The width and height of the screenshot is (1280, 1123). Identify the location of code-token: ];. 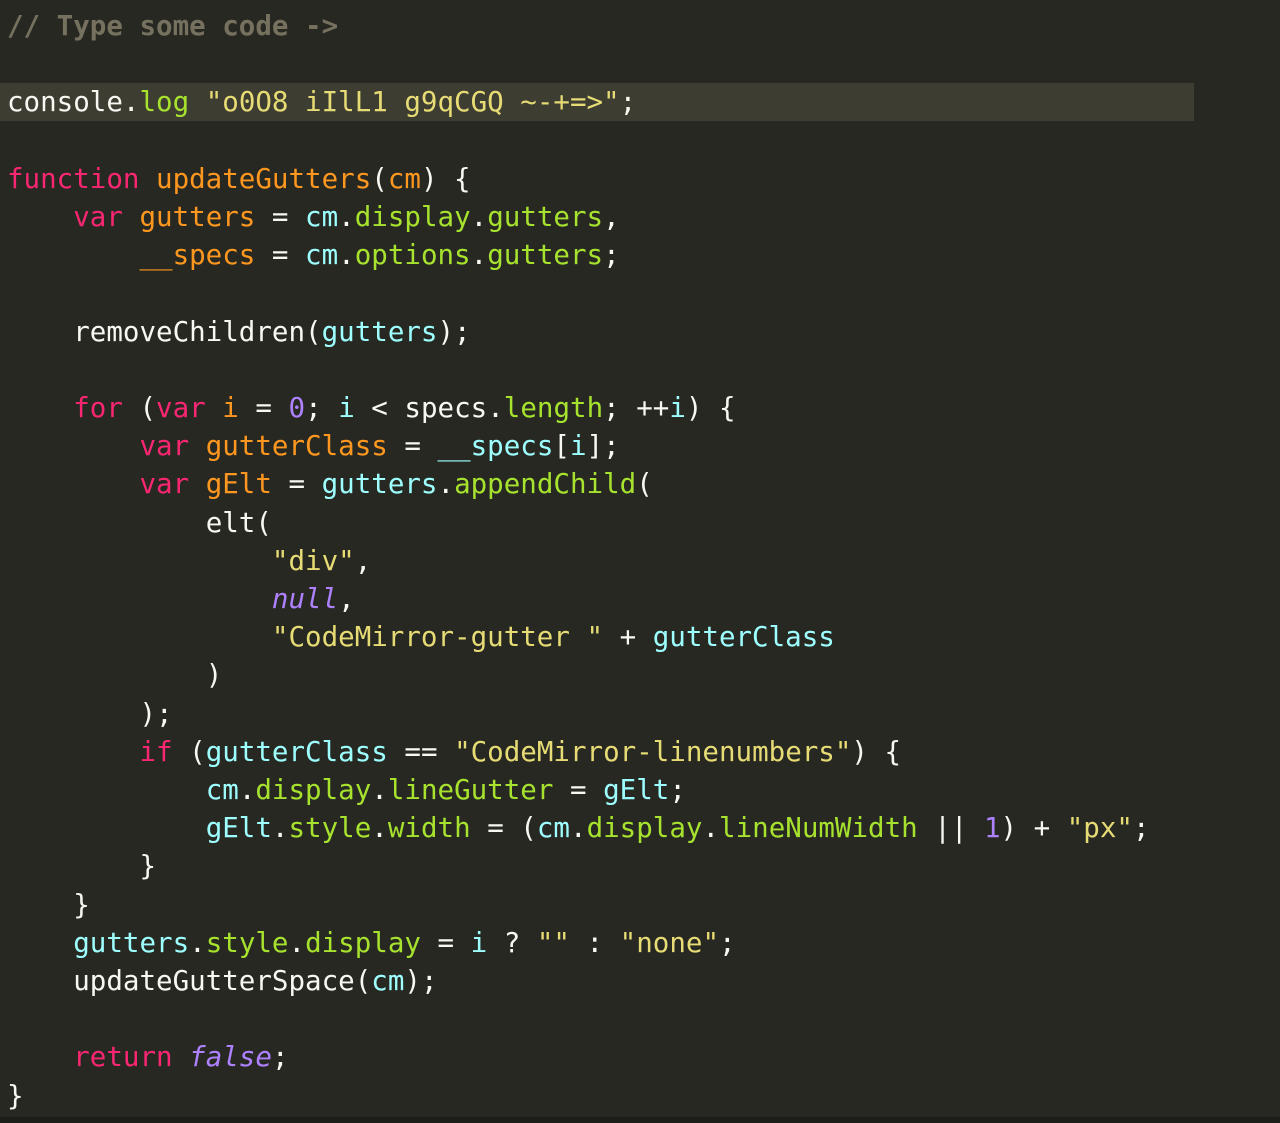
(603, 446).